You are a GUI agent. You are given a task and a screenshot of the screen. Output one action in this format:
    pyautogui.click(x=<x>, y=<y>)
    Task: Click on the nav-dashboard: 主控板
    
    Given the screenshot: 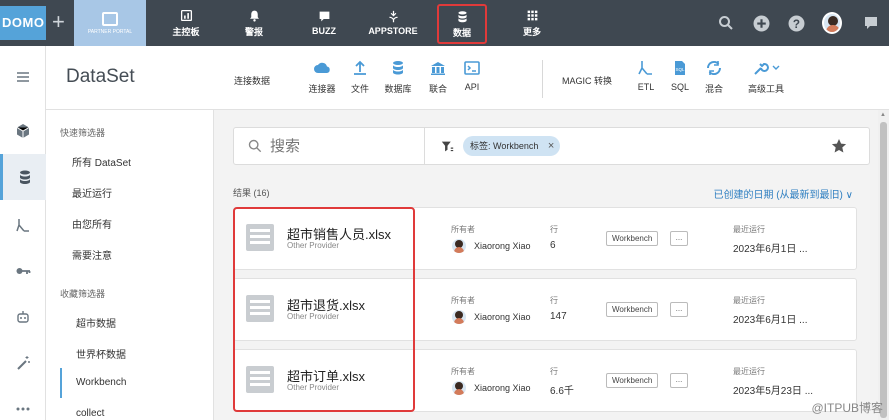 What is the action you would take?
    pyautogui.click(x=186, y=23)
    